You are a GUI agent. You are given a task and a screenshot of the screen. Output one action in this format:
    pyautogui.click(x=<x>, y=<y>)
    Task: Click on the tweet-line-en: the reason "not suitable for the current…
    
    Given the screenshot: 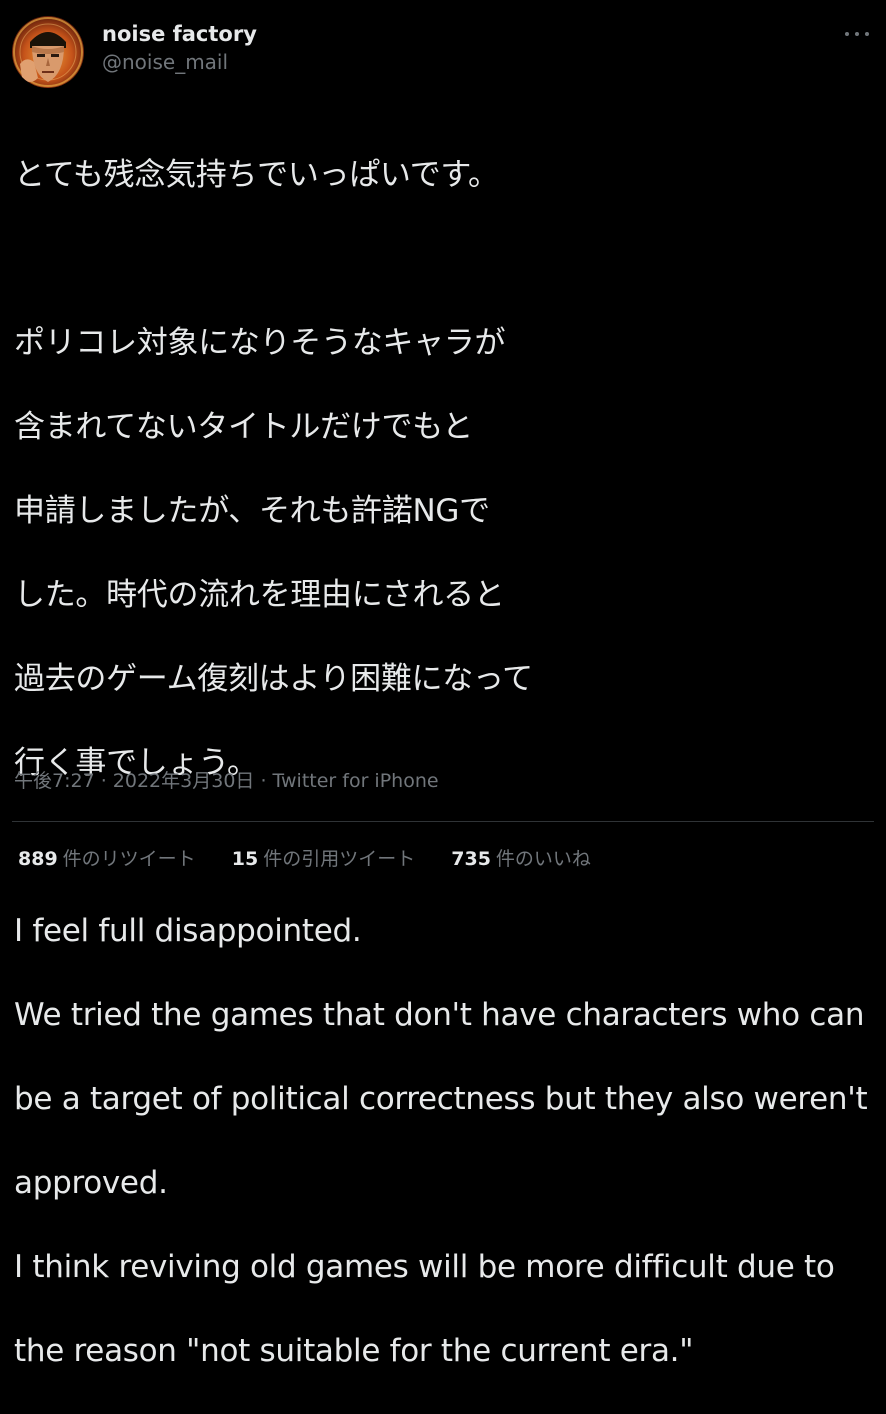 What is the action you would take?
    pyautogui.click(x=354, y=1351)
    